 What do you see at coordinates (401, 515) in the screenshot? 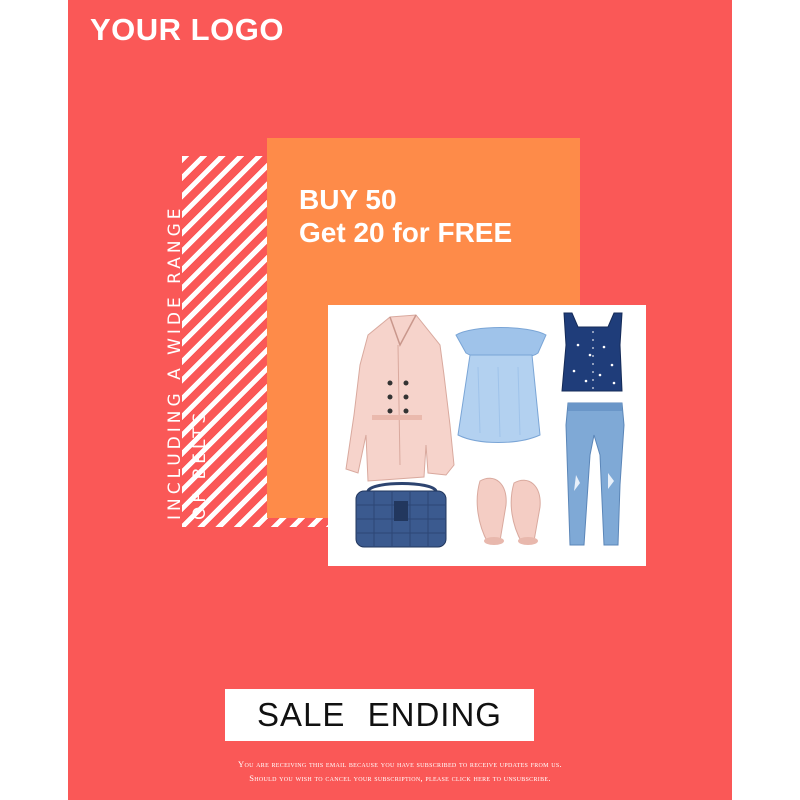
I see `quilted-handbag-image` at bounding box center [401, 515].